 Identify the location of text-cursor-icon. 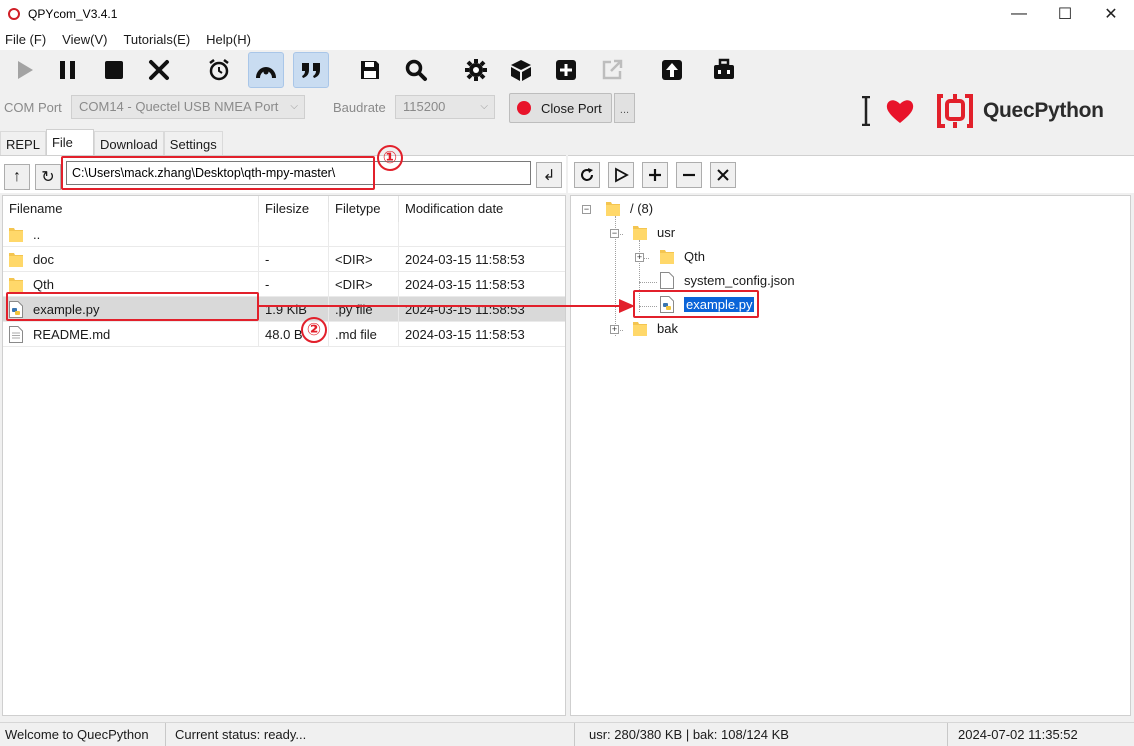
(866, 111).